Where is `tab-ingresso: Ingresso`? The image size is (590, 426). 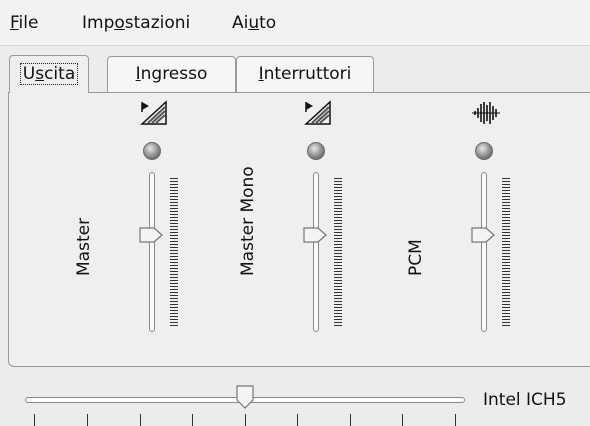
tab-ingresso: Ingresso is located at coordinates (171, 74).